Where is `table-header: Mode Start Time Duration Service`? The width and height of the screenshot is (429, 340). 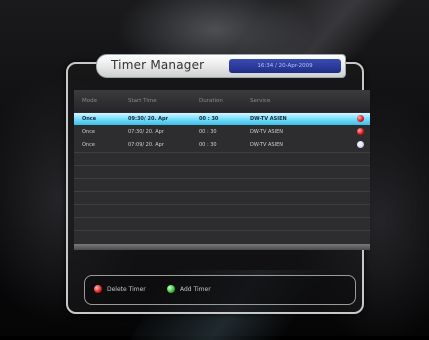
table-header: Mode Start Time Duration Service is located at coordinates (222, 101).